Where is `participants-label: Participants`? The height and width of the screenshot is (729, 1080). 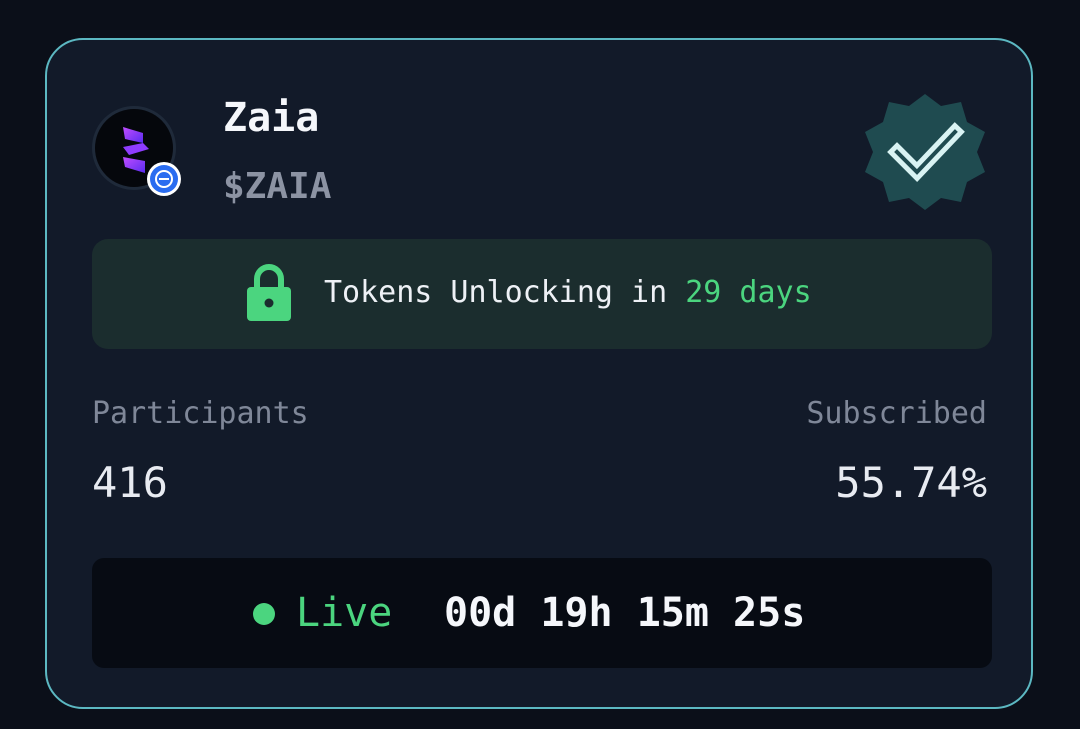
participants-label: Participants is located at coordinates (200, 413).